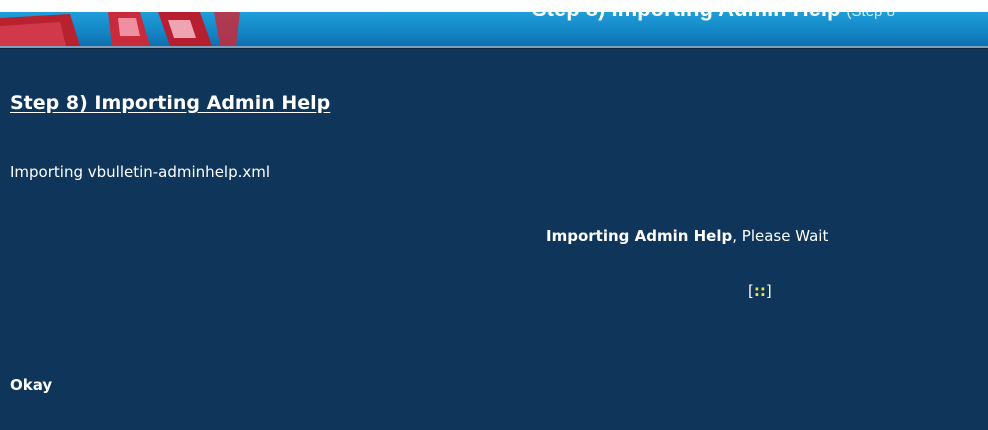 The image size is (988, 430). I want to click on import-status-text: Importing vbulletin-adminhelp.xml, so click(140, 172).